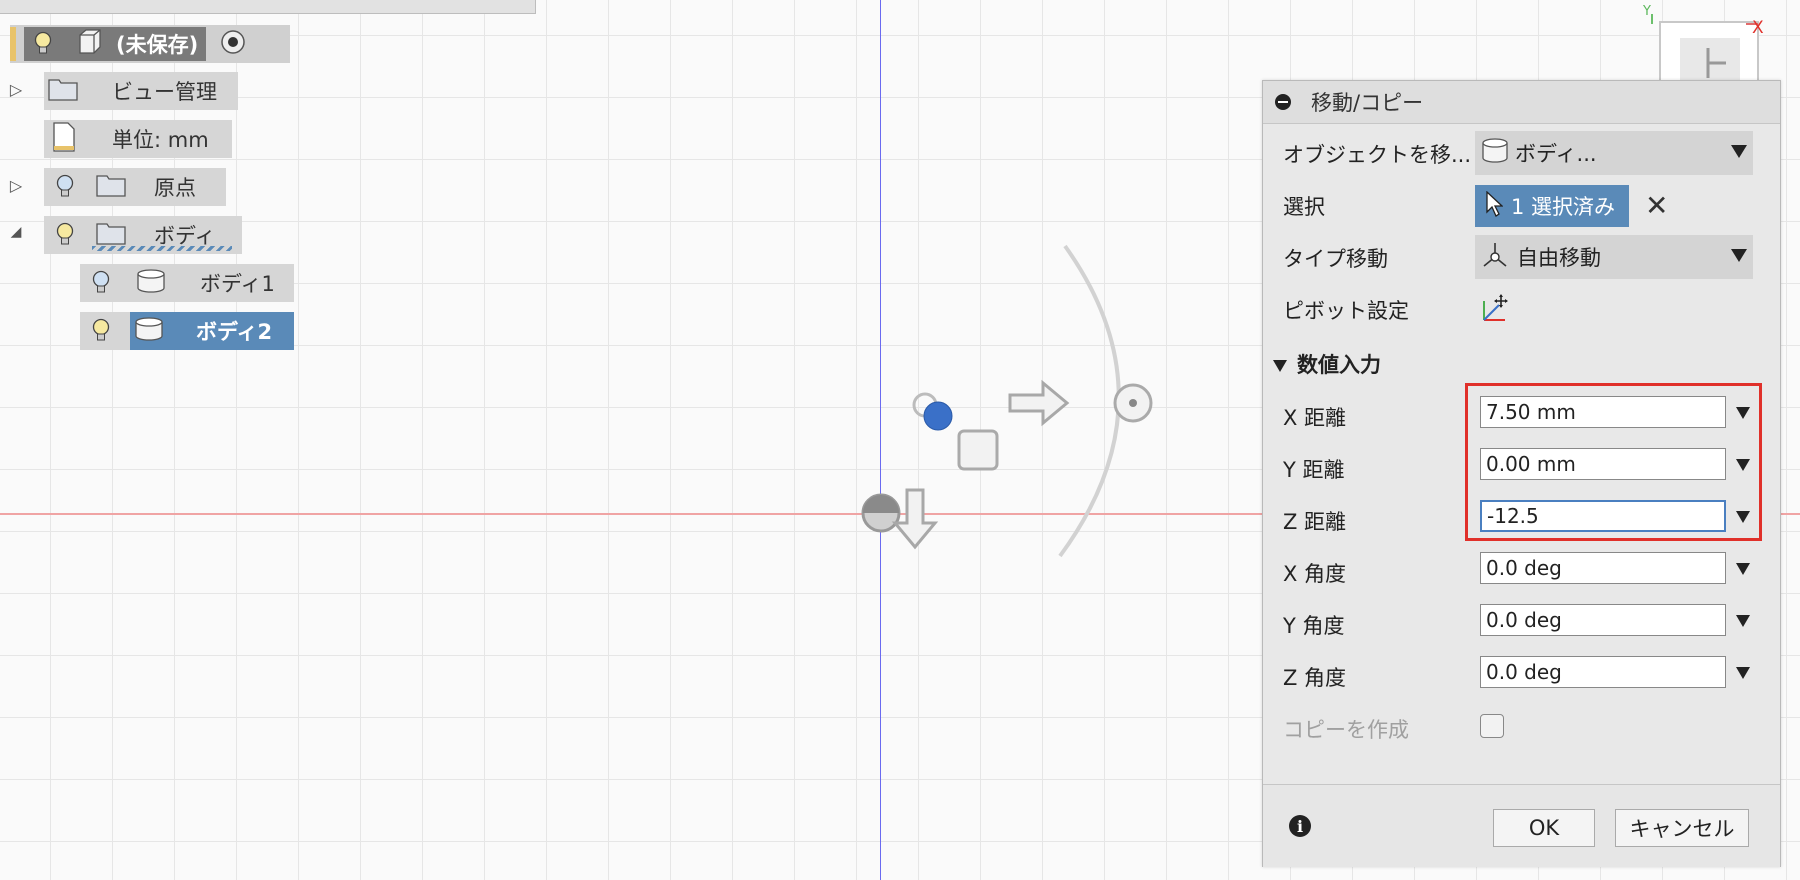 The image size is (1800, 880). I want to click on browser-item-views: ビュー管理, so click(141, 91).